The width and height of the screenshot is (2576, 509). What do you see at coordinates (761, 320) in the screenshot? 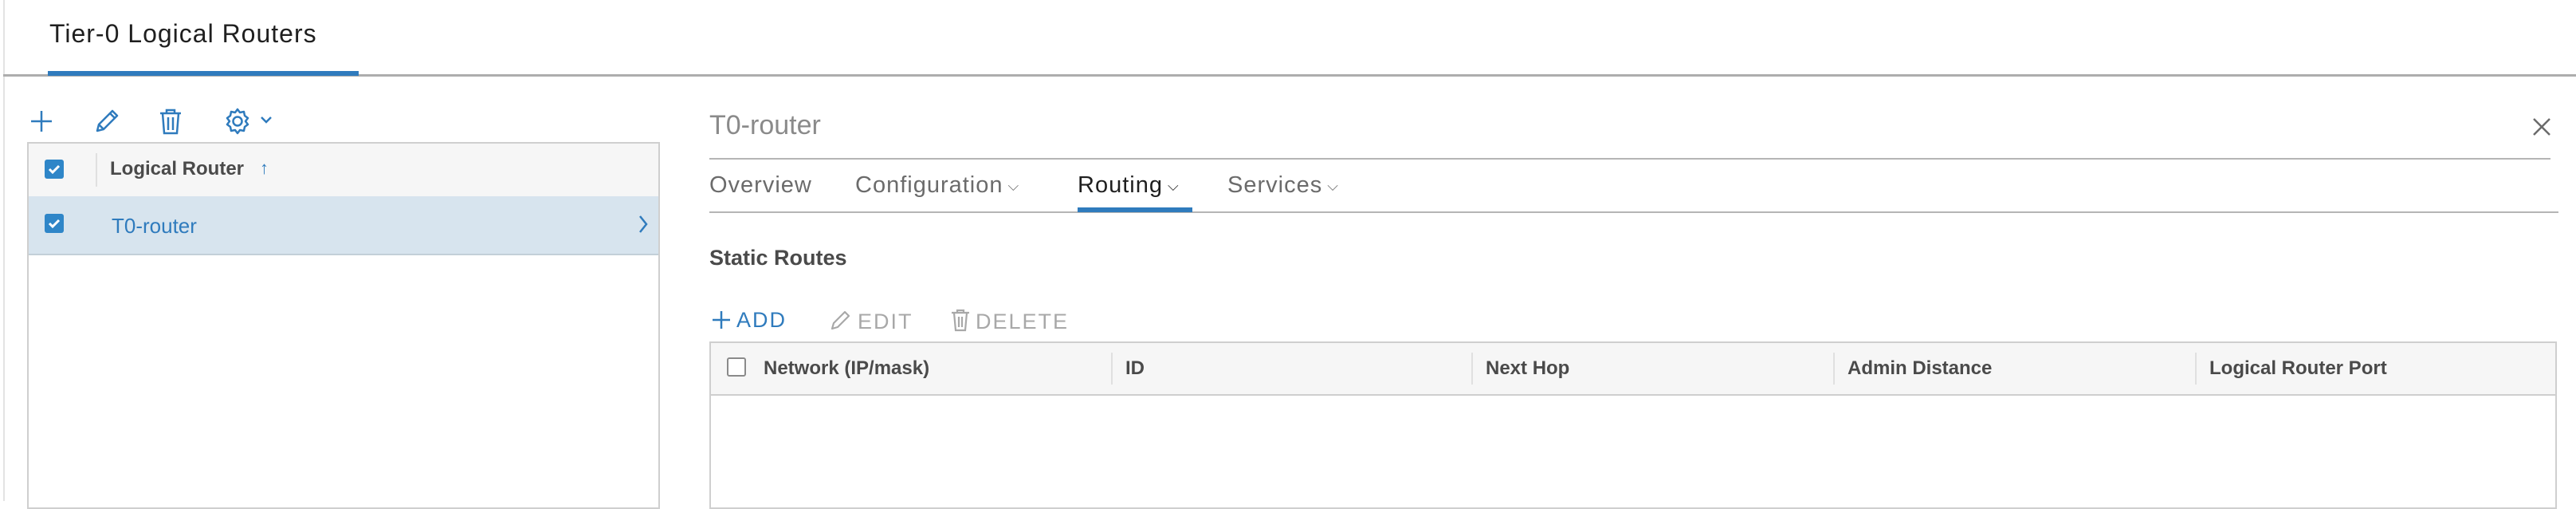
I see `add-label: ADD` at bounding box center [761, 320].